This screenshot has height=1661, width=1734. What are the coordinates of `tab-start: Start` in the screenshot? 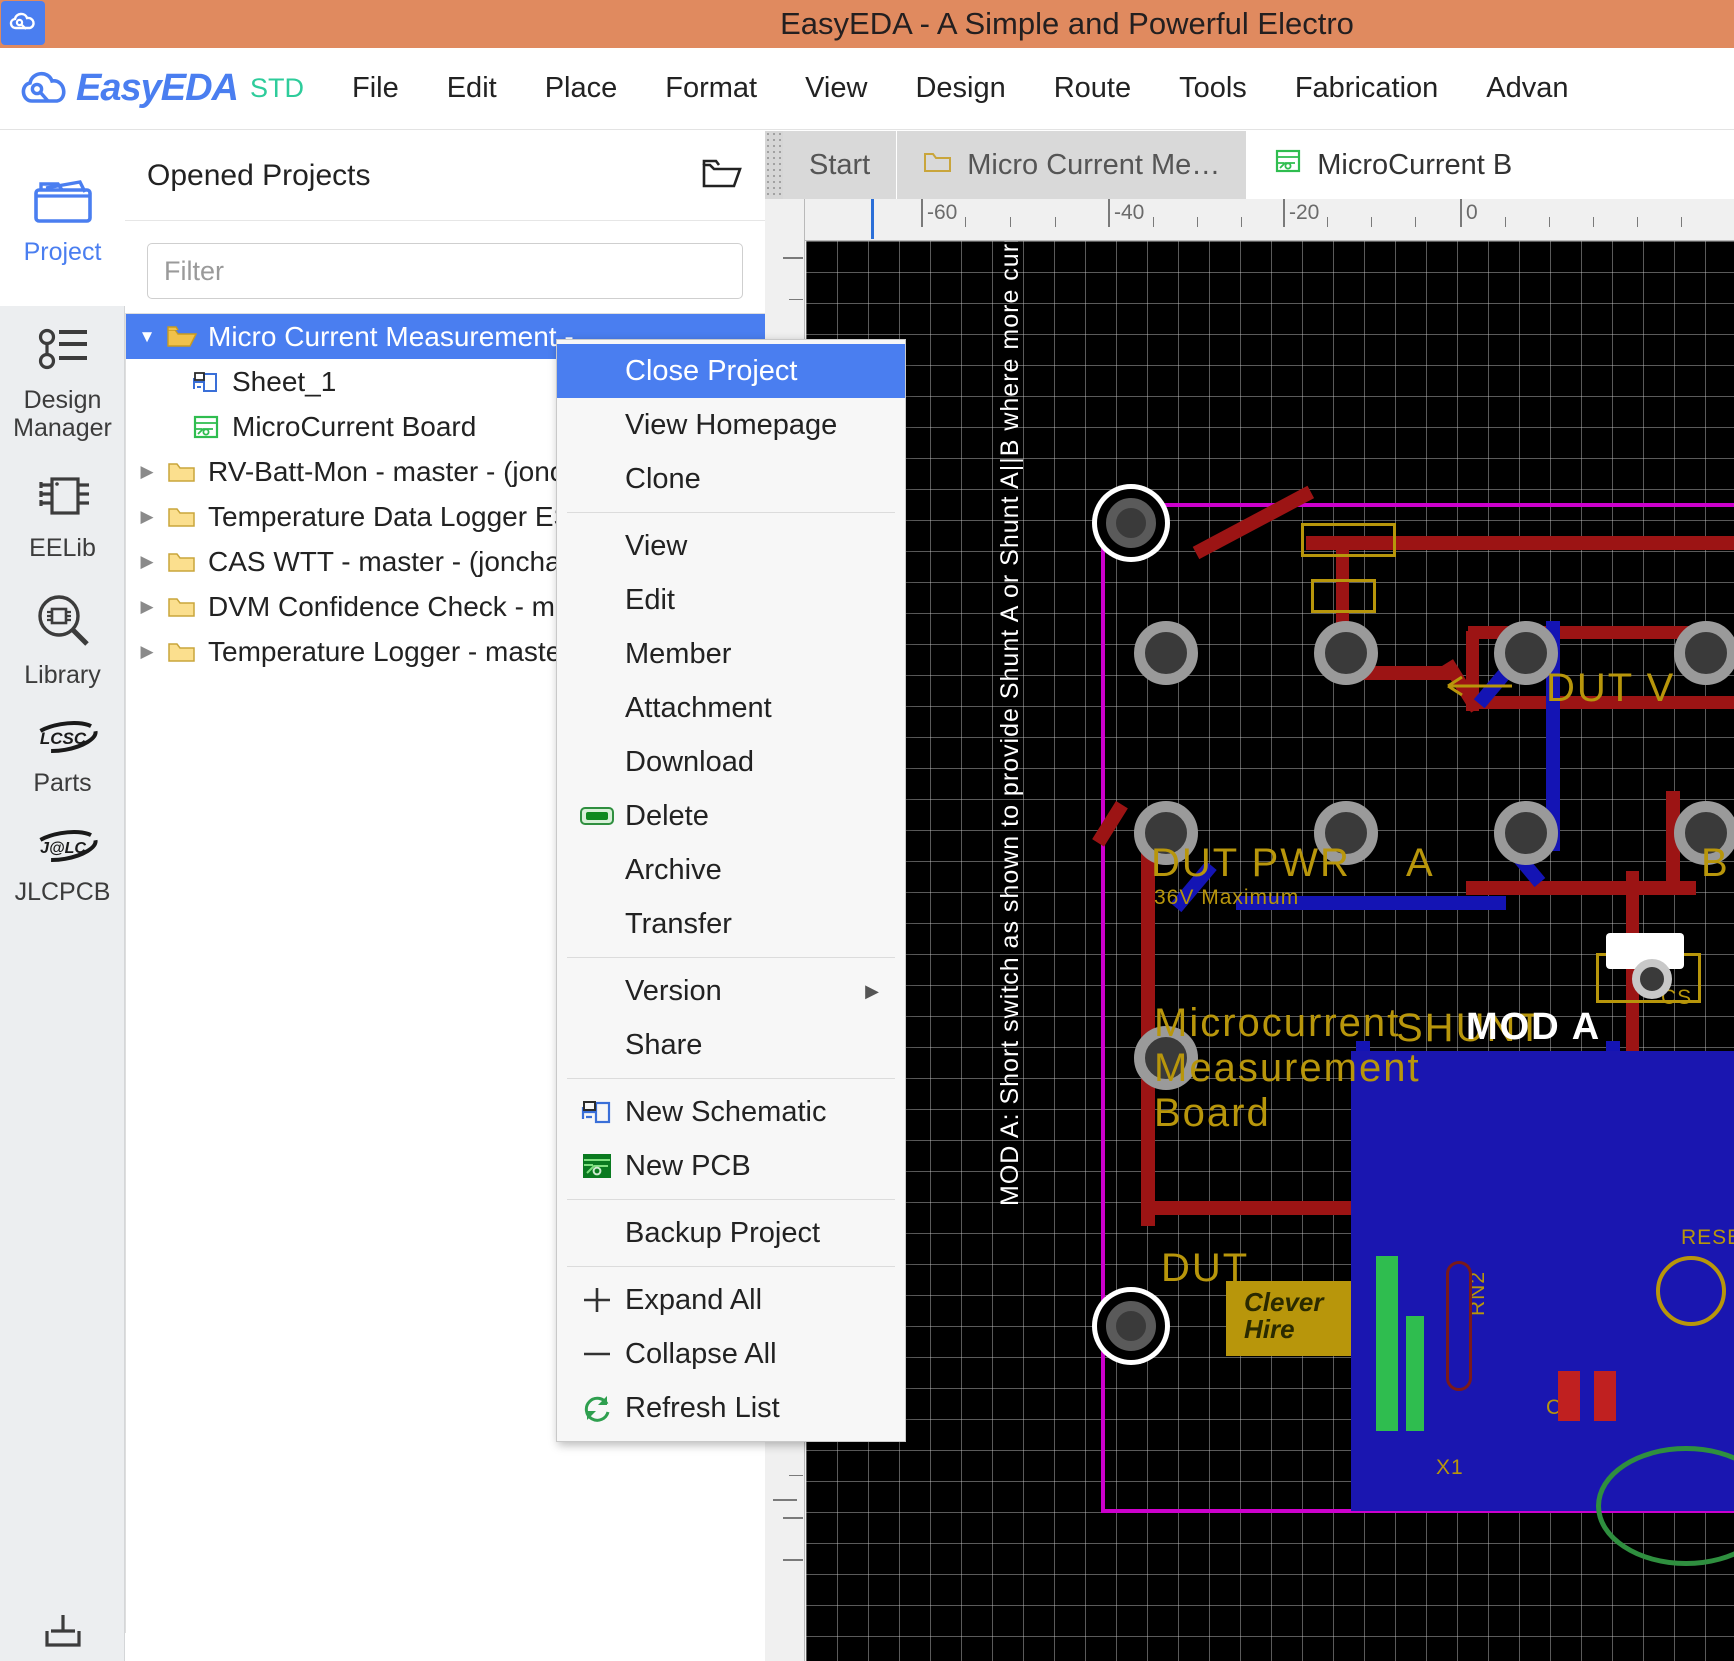 It's located at (840, 165).